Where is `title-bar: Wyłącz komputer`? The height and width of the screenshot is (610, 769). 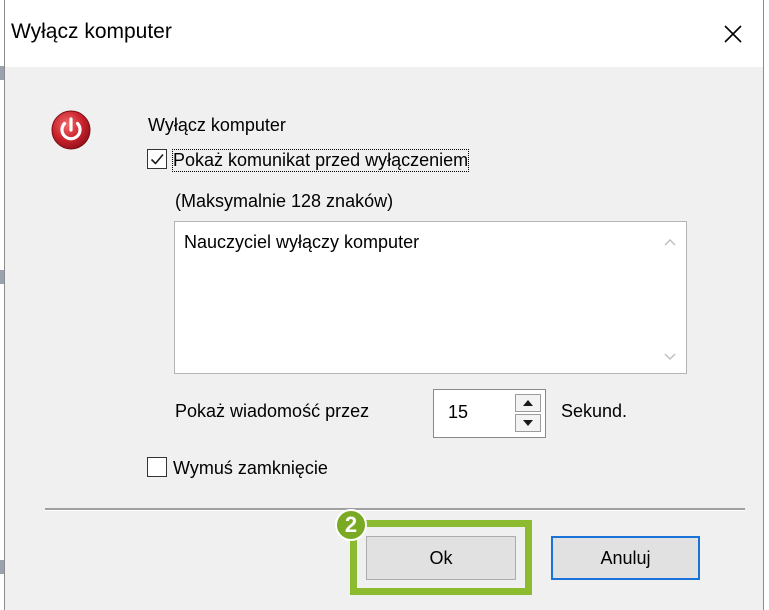 title-bar: Wyłącz komputer is located at coordinates (384, 33).